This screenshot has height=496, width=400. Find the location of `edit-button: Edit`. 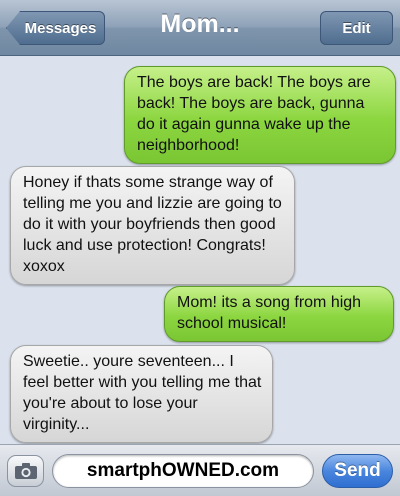

edit-button: Edit is located at coordinates (356, 28).